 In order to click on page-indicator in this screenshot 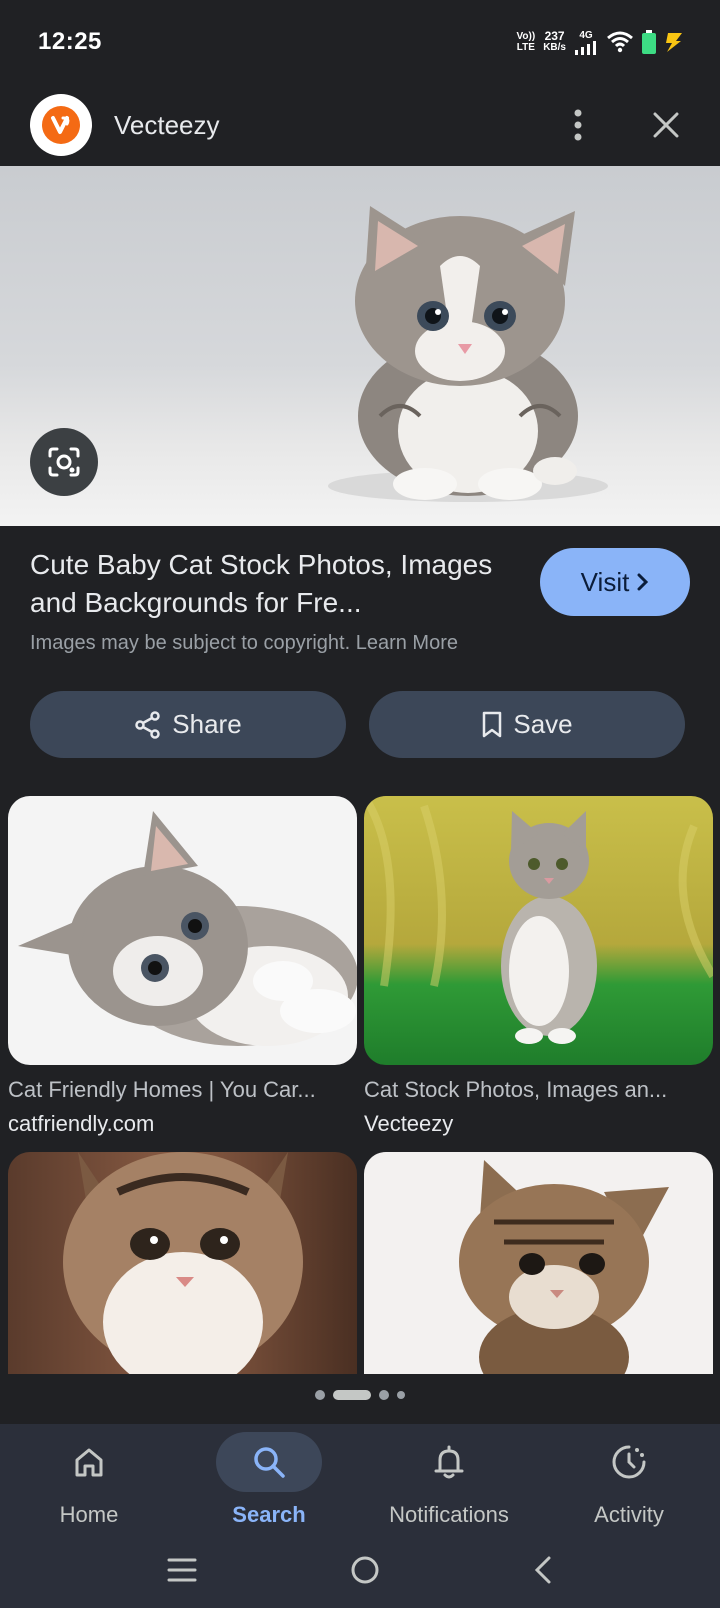, I will do `click(360, 1395)`.